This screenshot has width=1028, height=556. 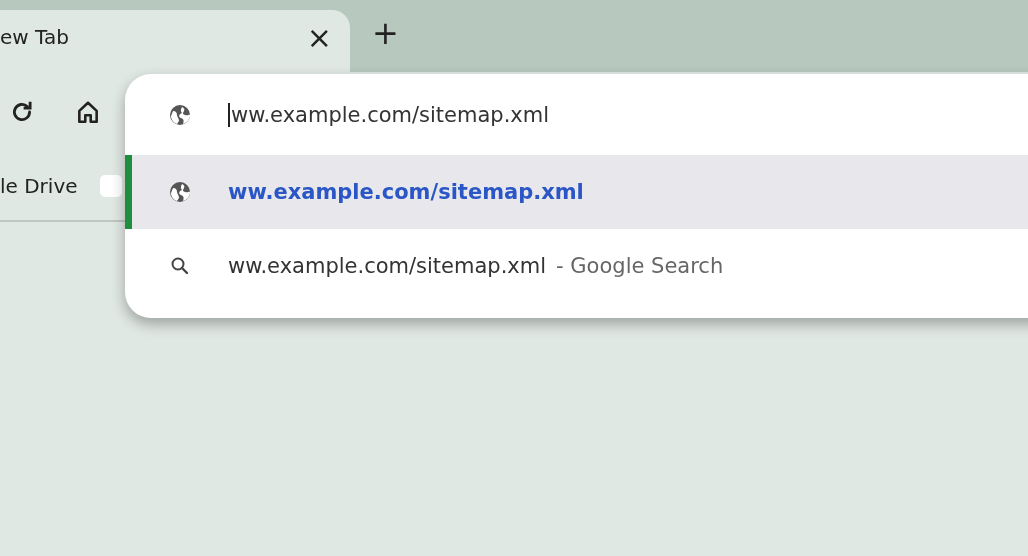 I want to click on home-icon, so click(x=88, y=112).